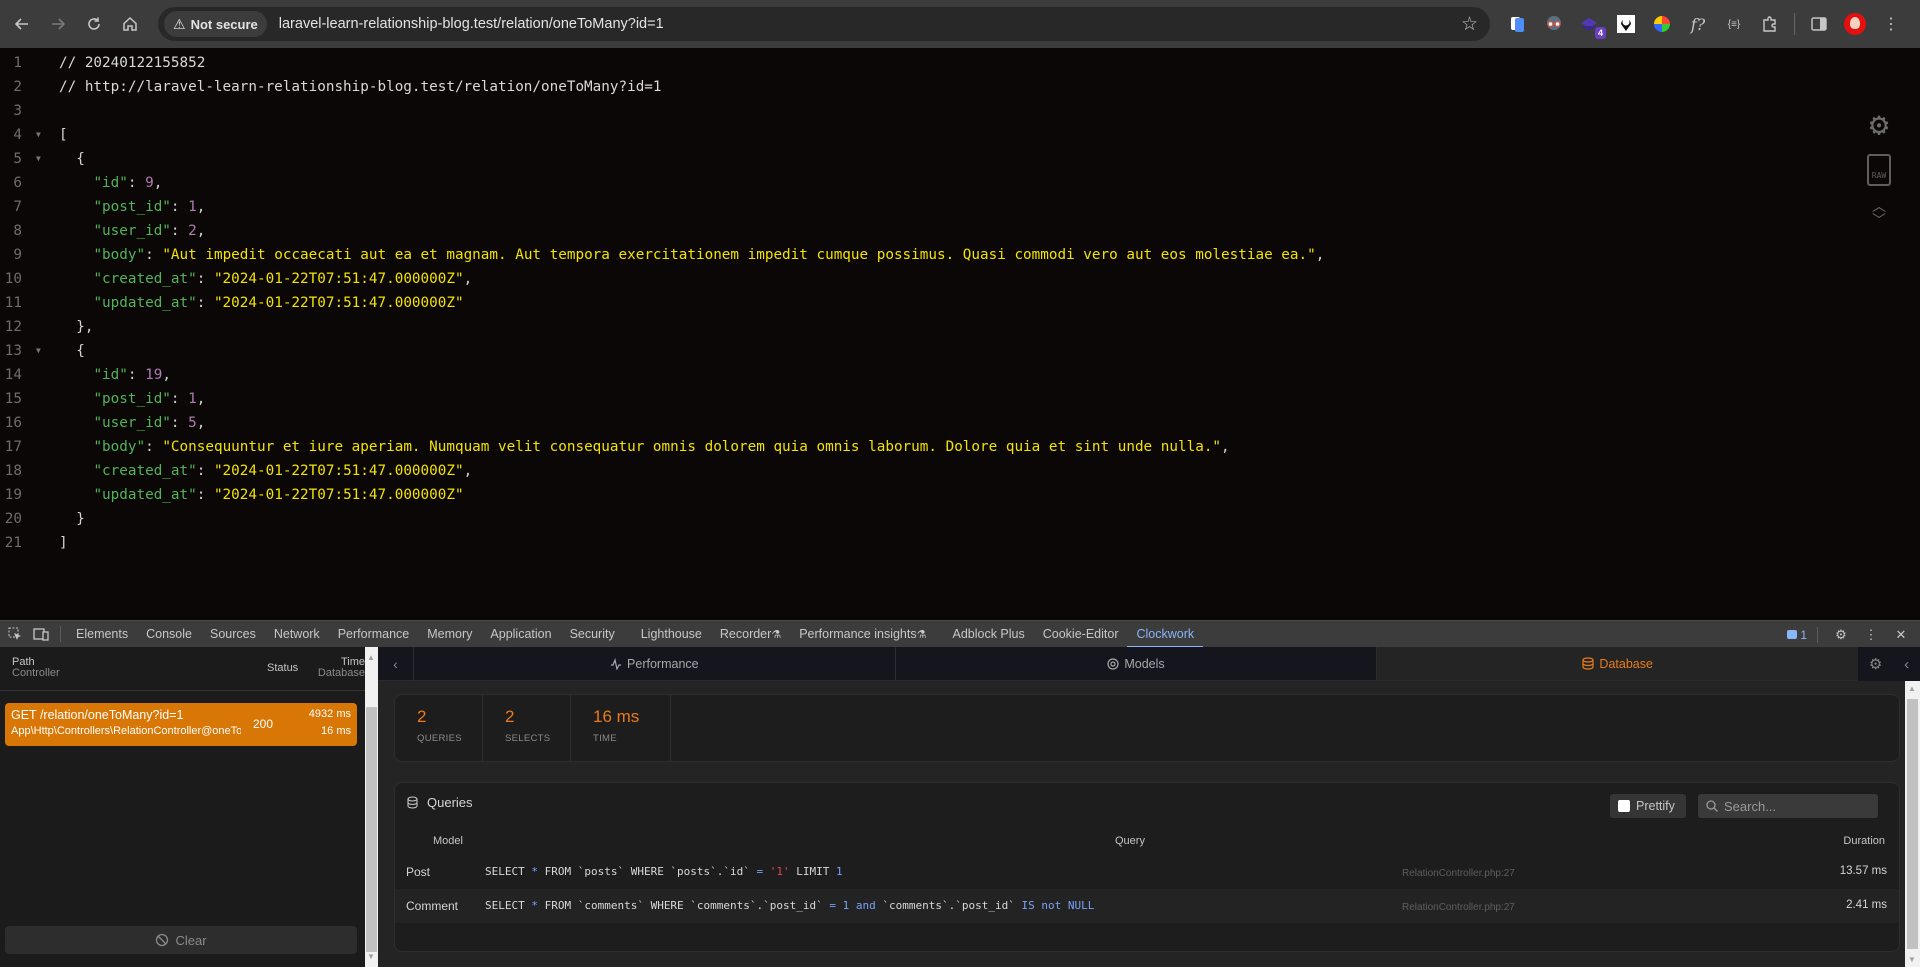 This screenshot has width=1920, height=967. Describe the element at coordinates (282, 668) in the screenshot. I see `col-status: Status` at that location.